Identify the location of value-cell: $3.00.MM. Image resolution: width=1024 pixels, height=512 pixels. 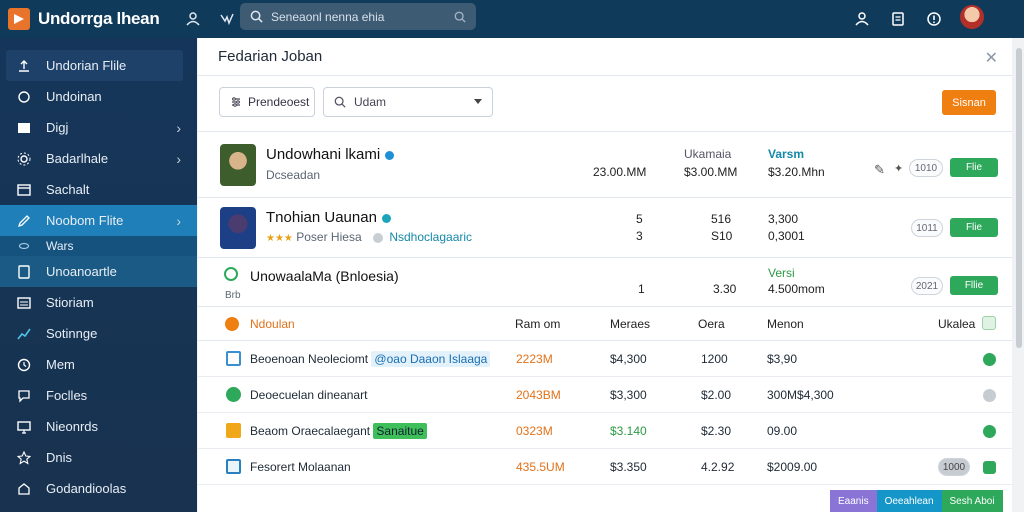
(711, 172).